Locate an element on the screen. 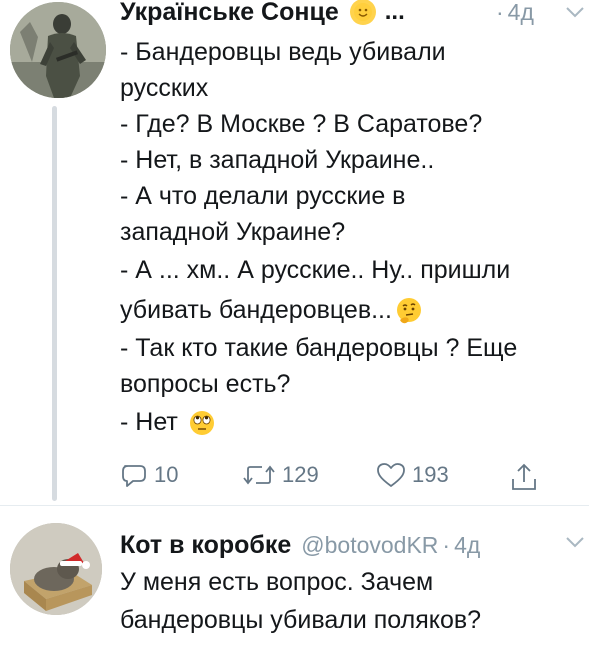 Image resolution: width=589 pixels, height=648 pixels. timestamp: · 4д is located at coordinates (513, 15).